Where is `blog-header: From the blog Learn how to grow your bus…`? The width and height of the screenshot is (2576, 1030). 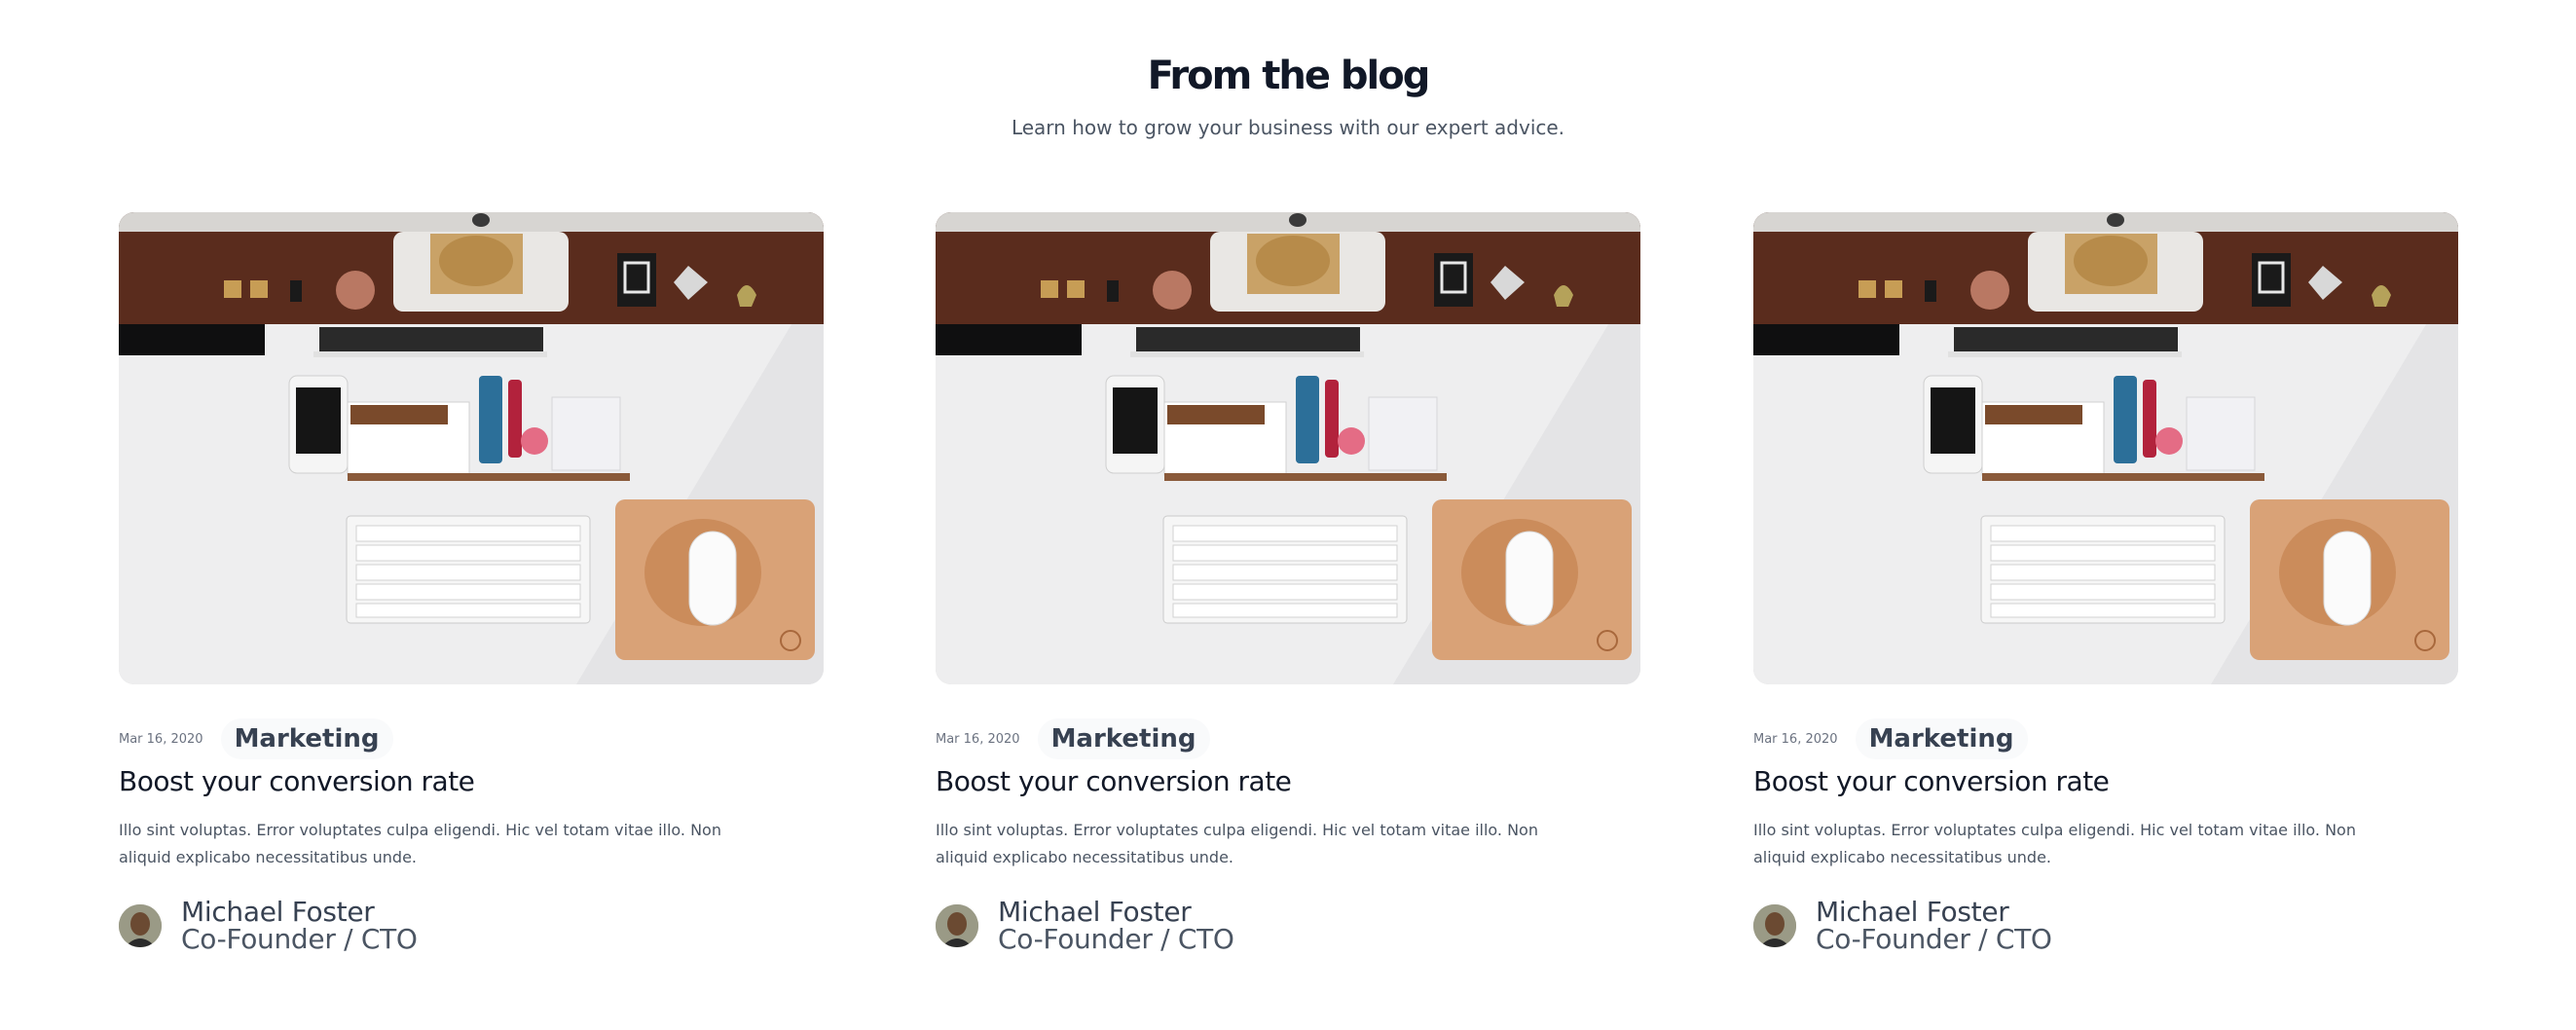 blog-header: From the blog Learn how to grow your bus… is located at coordinates (1288, 95).